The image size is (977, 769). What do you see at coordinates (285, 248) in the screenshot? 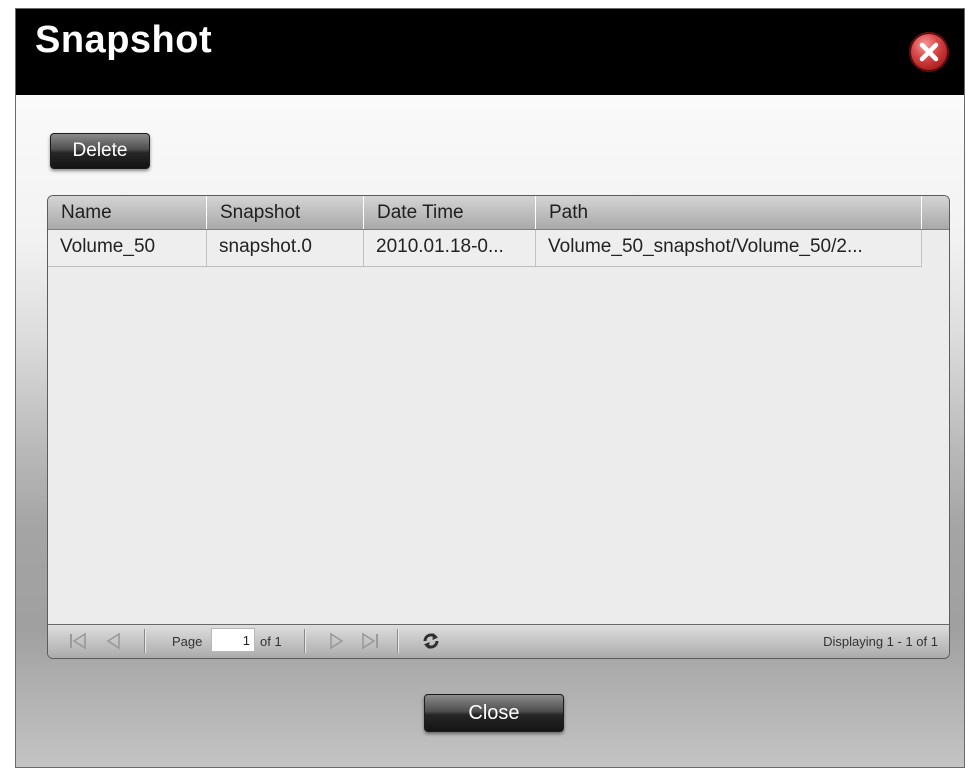
I see `cell-snapshot: snapshot.0` at bounding box center [285, 248].